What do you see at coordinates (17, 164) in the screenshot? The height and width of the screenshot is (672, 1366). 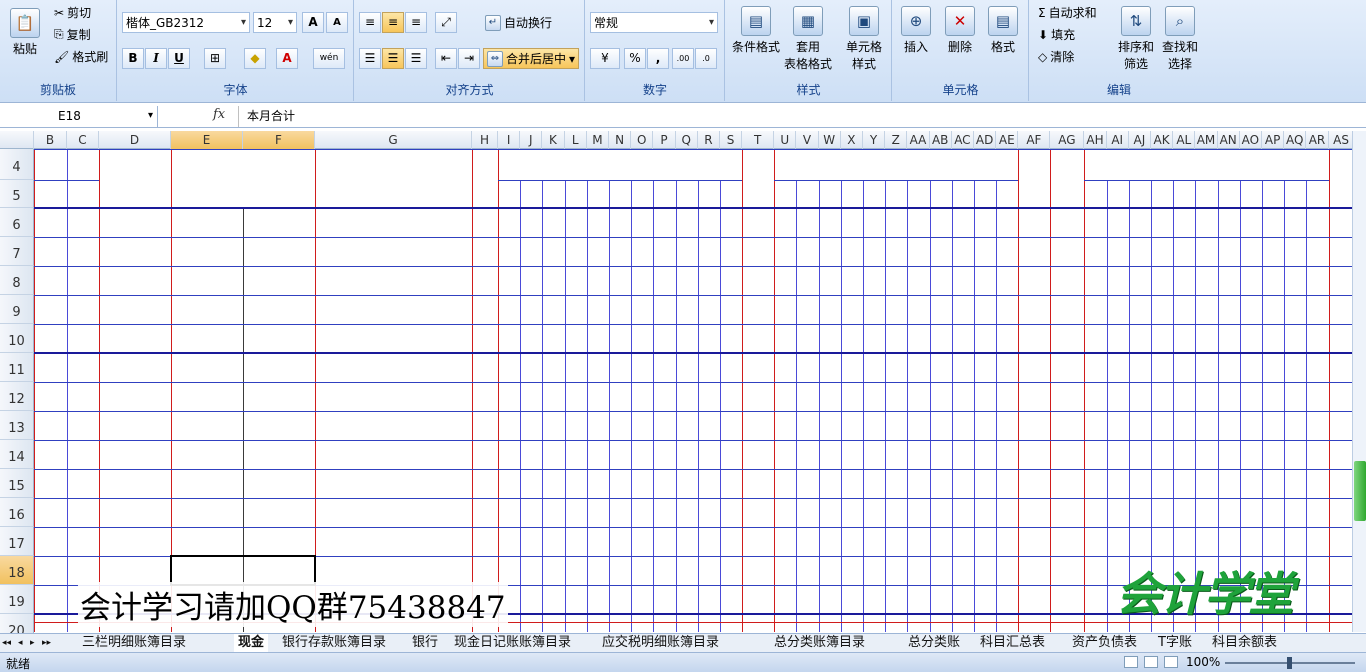 I see `row-header-4: 4` at bounding box center [17, 164].